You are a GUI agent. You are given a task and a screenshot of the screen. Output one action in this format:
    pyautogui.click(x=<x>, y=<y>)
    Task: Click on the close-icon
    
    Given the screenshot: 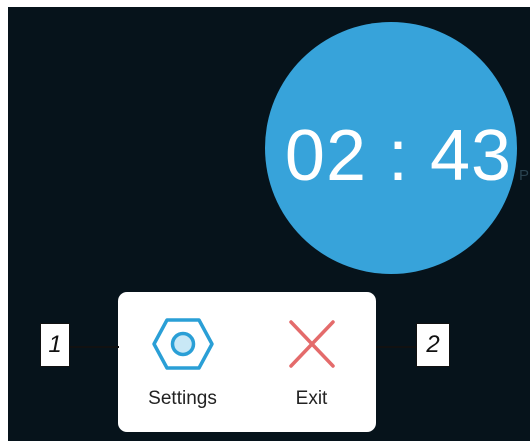 What is the action you would take?
    pyautogui.click(x=311, y=344)
    